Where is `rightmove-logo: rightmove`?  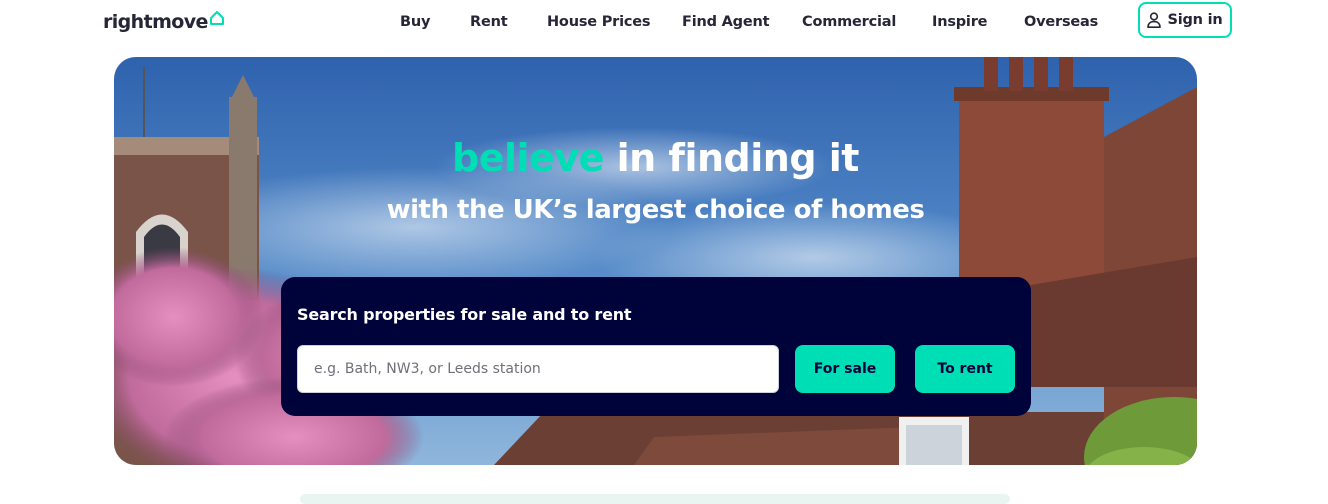 rightmove-logo: rightmove is located at coordinates (164, 22).